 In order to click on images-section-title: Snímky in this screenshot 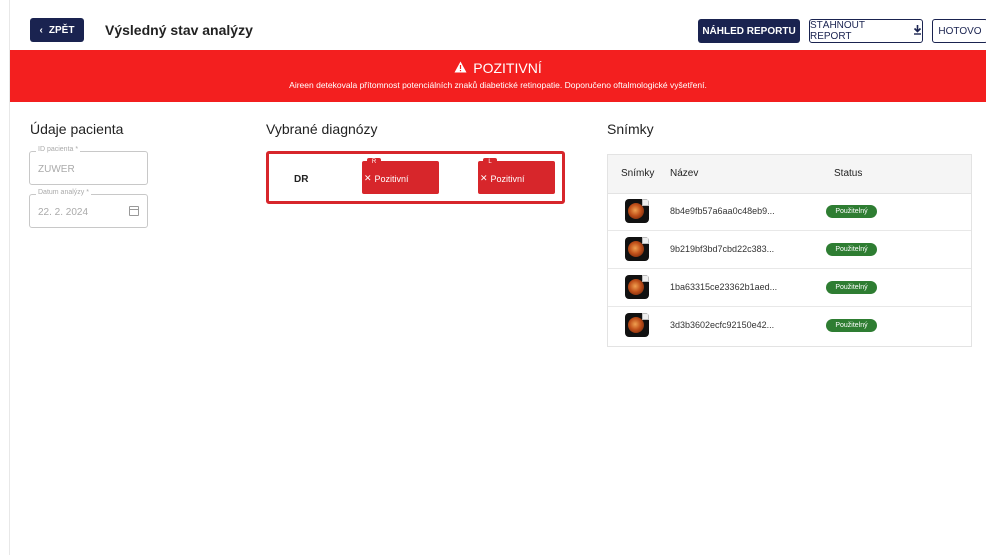, I will do `click(630, 129)`.